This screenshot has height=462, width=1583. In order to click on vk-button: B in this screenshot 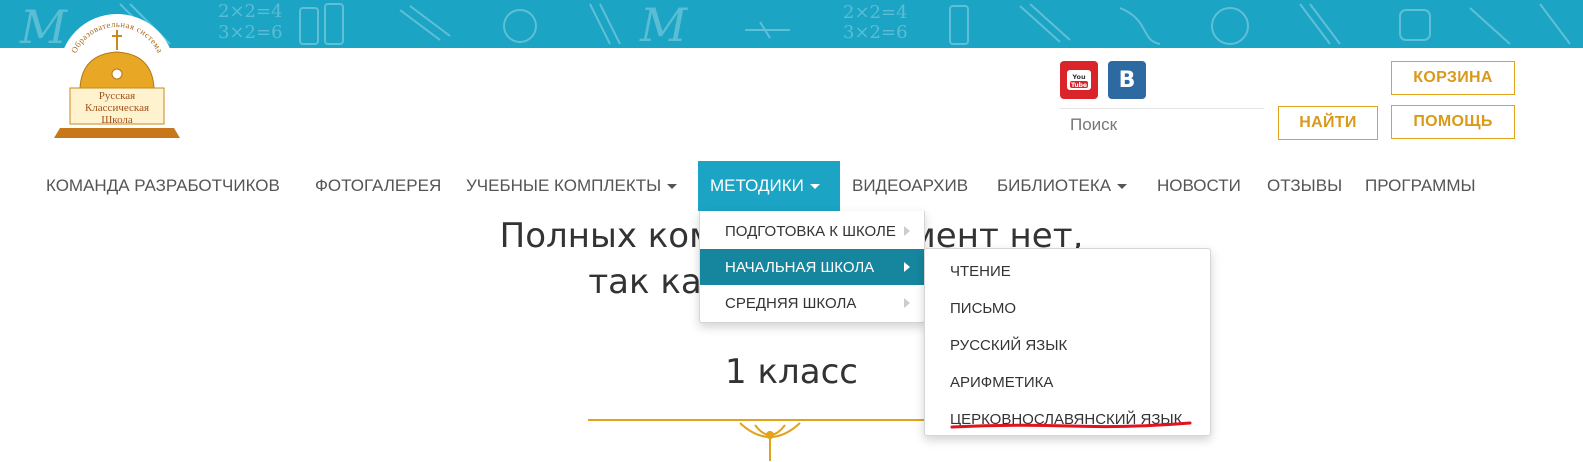, I will do `click(1127, 80)`.